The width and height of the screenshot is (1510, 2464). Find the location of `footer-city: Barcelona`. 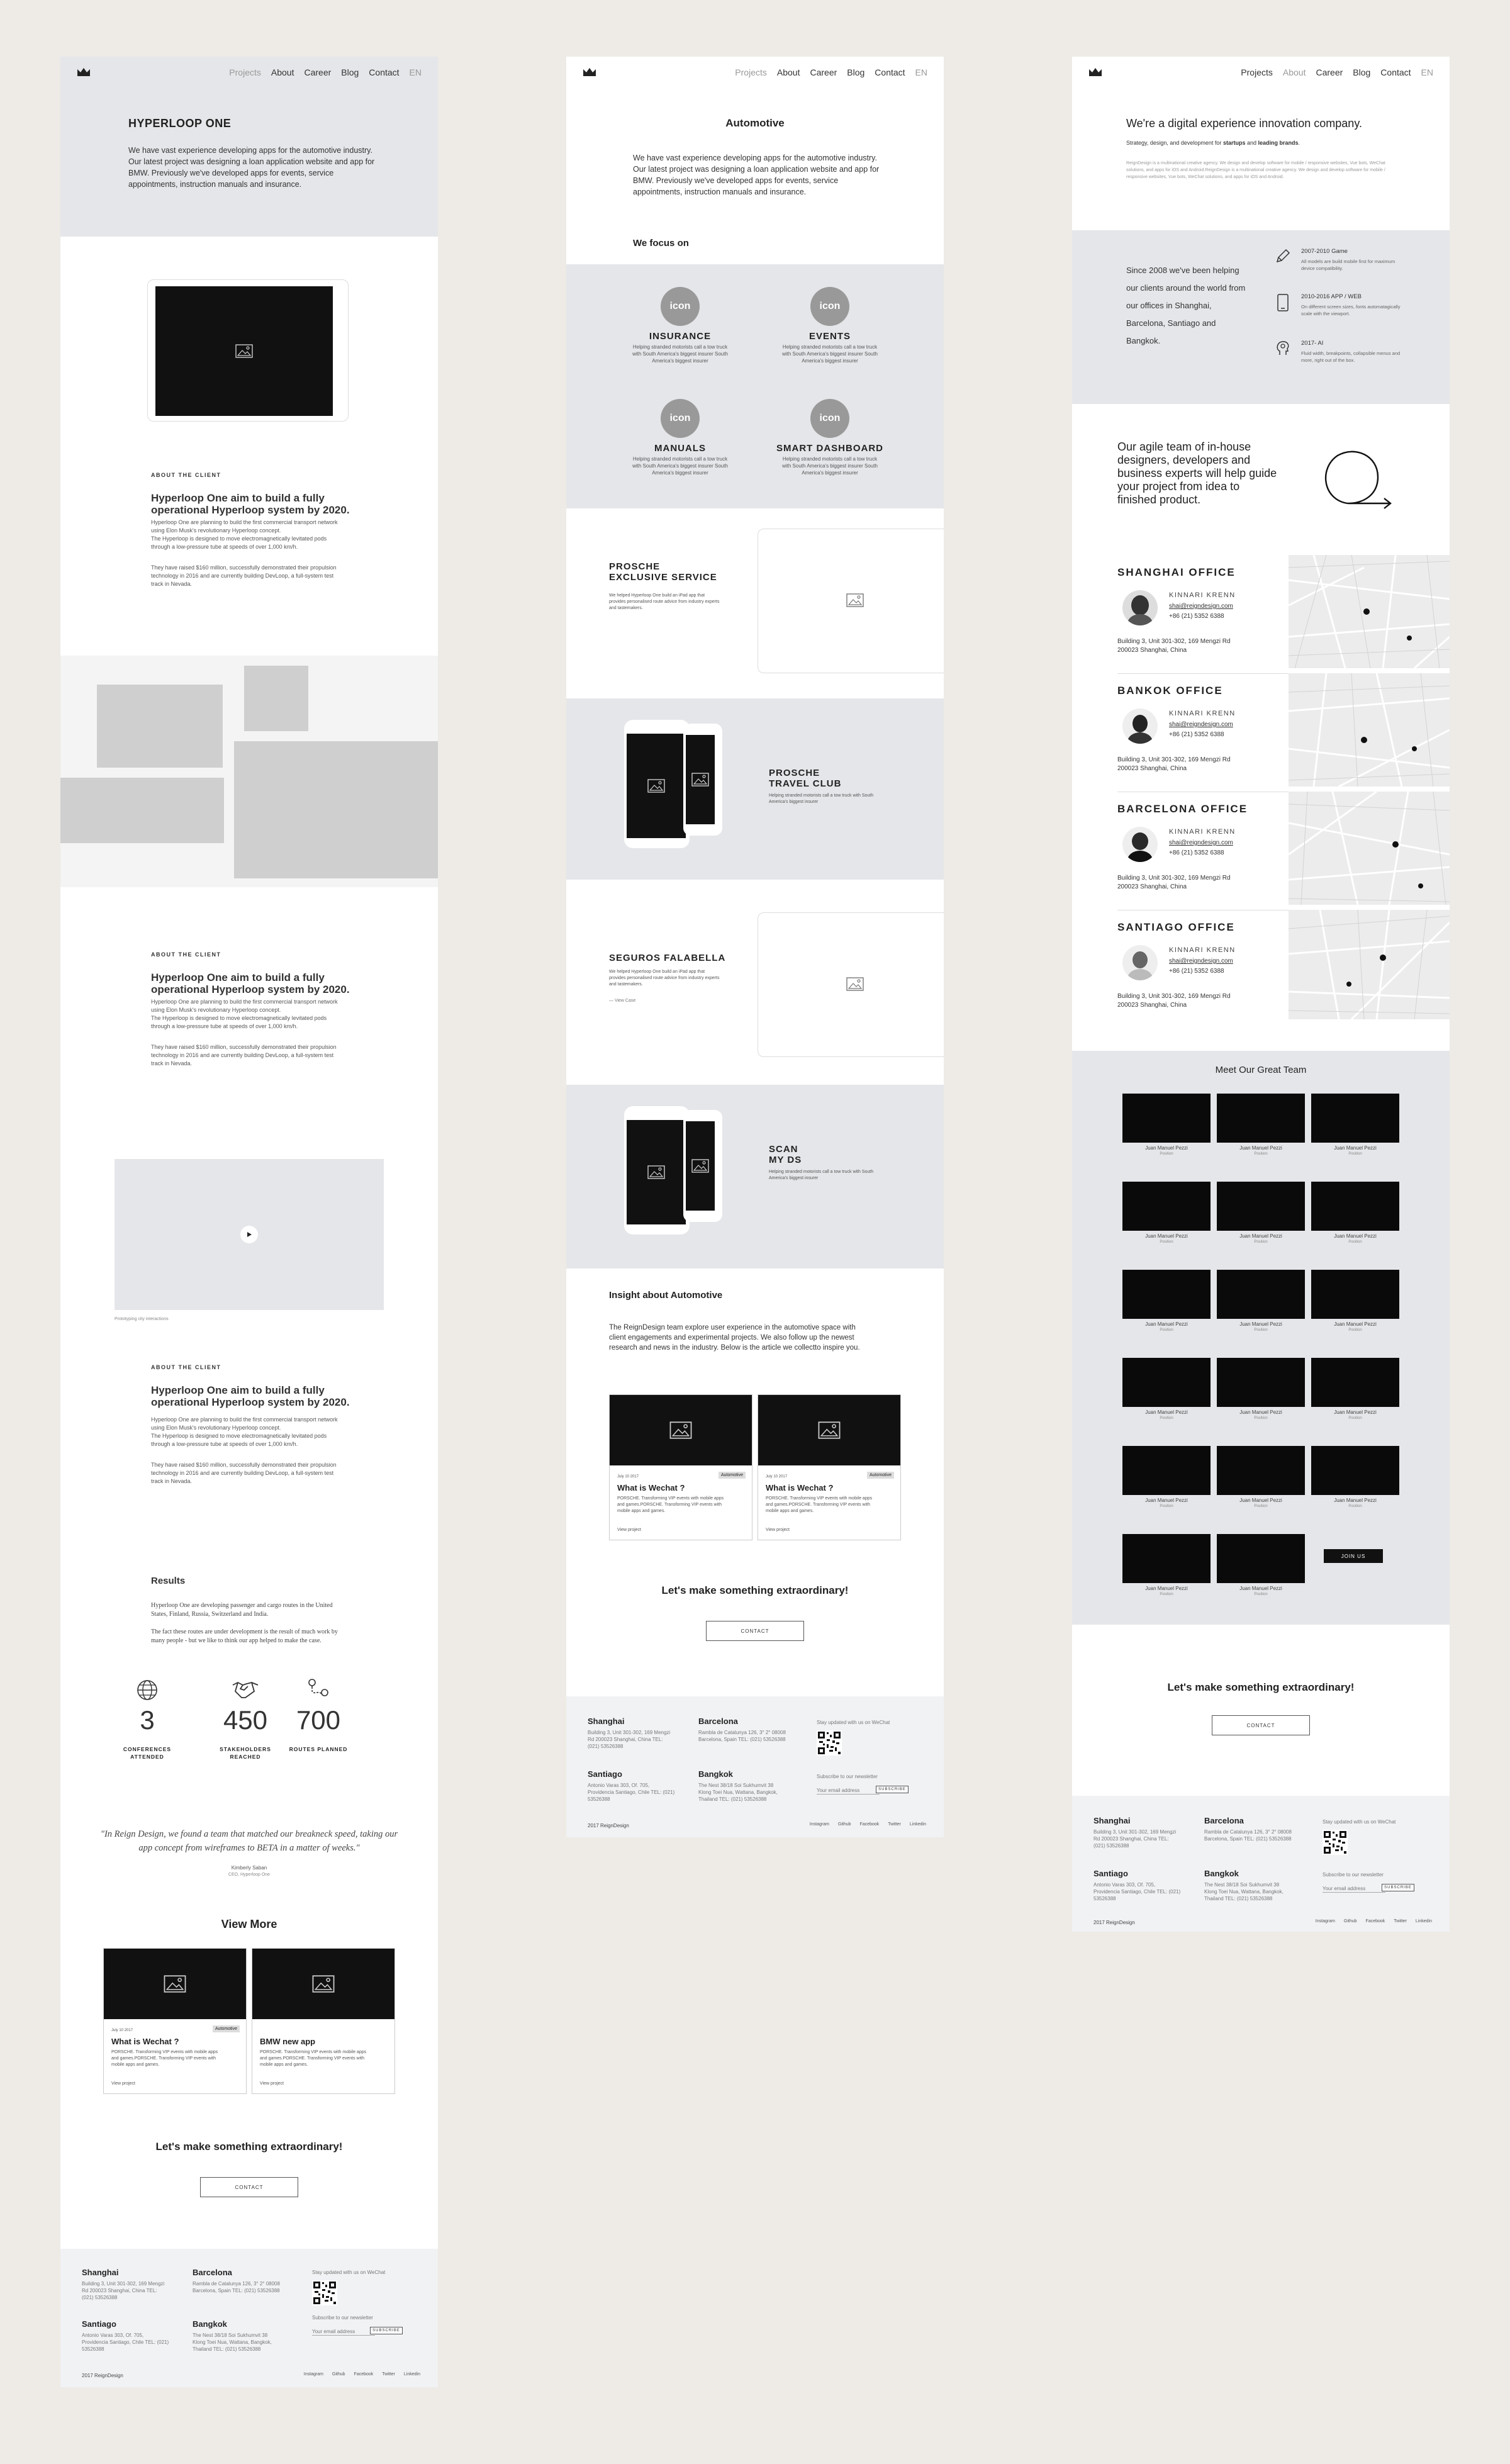

footer-city: Barcelona is located at coordinates (1224, 1820).